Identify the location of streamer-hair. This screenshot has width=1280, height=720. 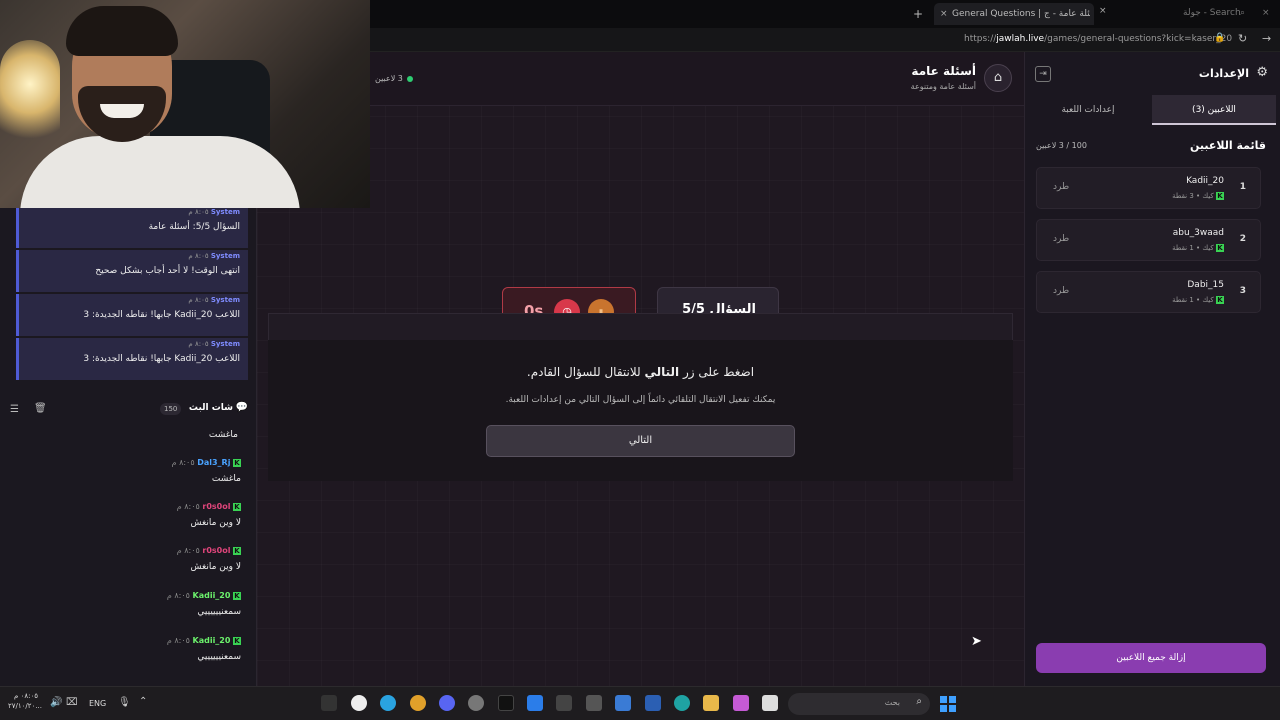
(122, 31).